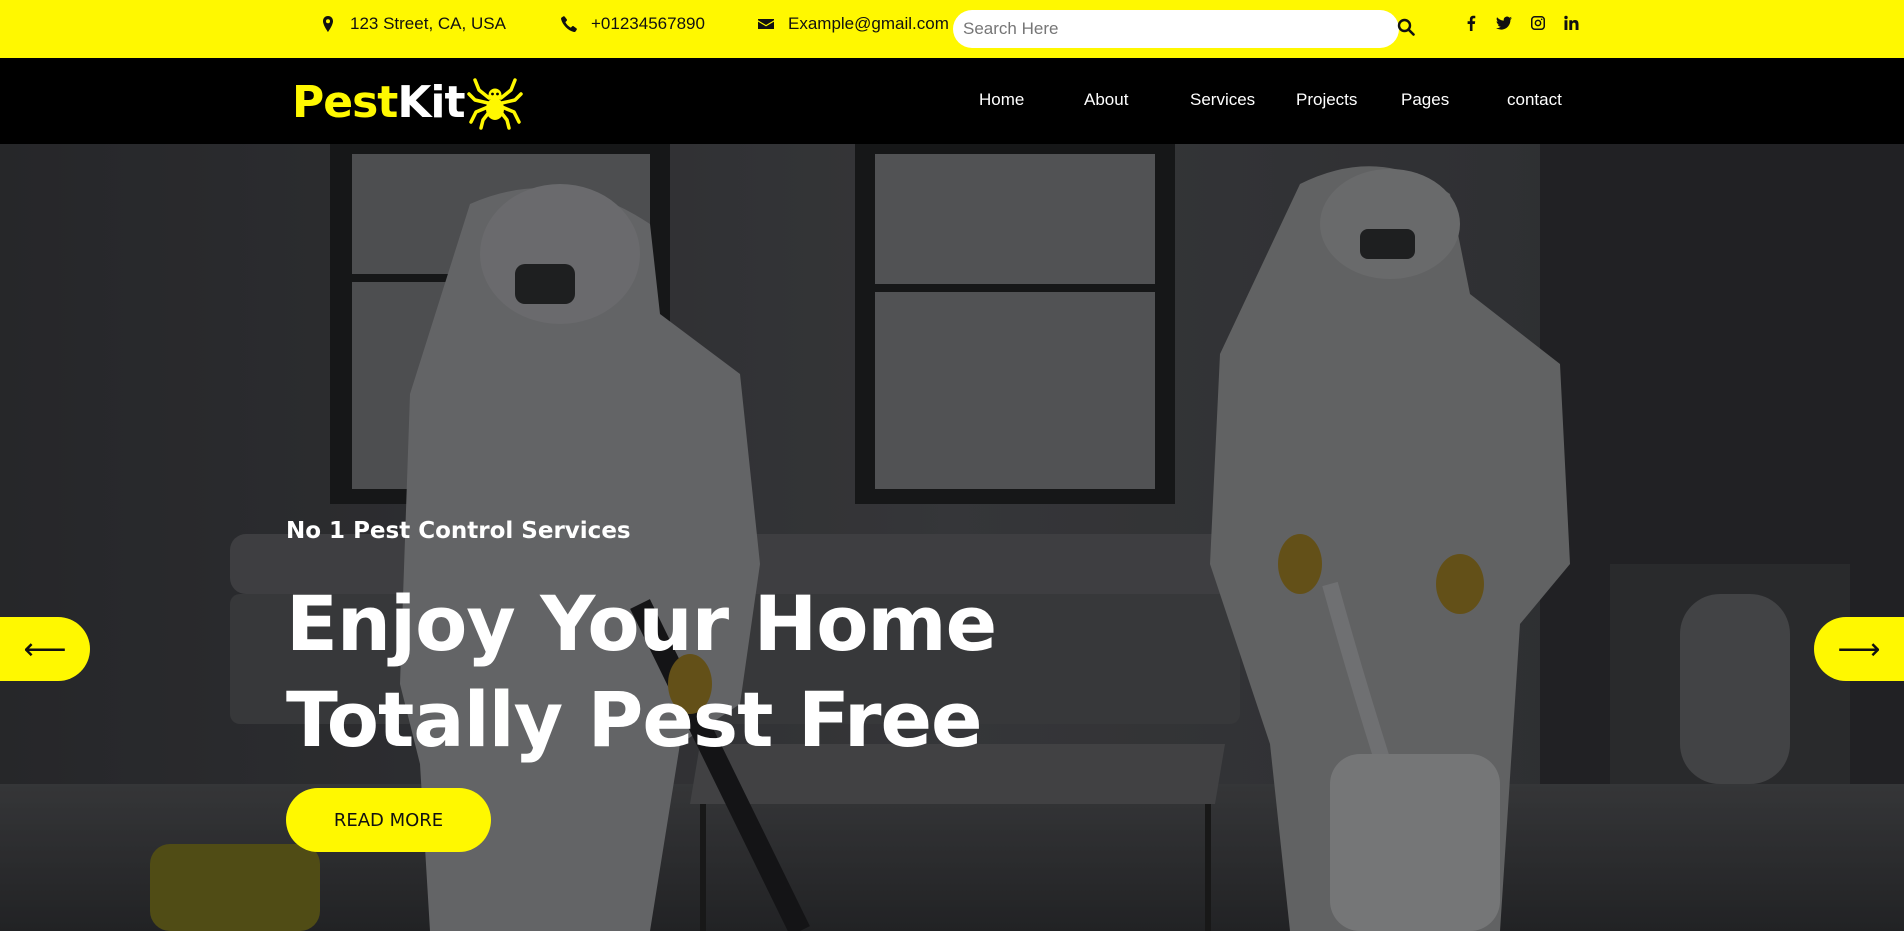  I want to click on facebook-link, so click(1471, 23).